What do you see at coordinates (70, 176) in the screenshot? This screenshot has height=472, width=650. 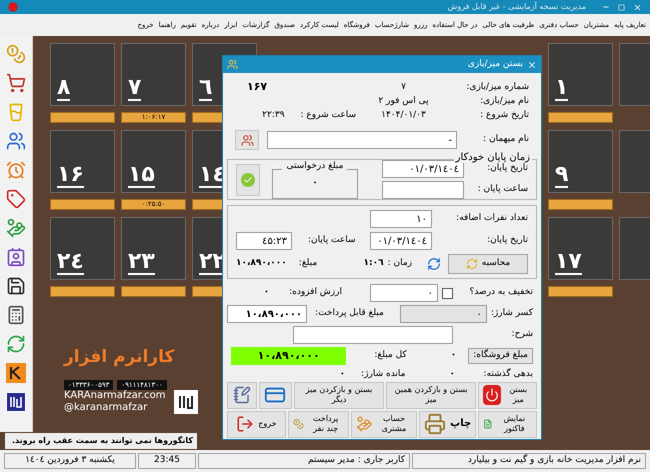 I see `table-number: ۱۶` at bounding box center [70, 176].